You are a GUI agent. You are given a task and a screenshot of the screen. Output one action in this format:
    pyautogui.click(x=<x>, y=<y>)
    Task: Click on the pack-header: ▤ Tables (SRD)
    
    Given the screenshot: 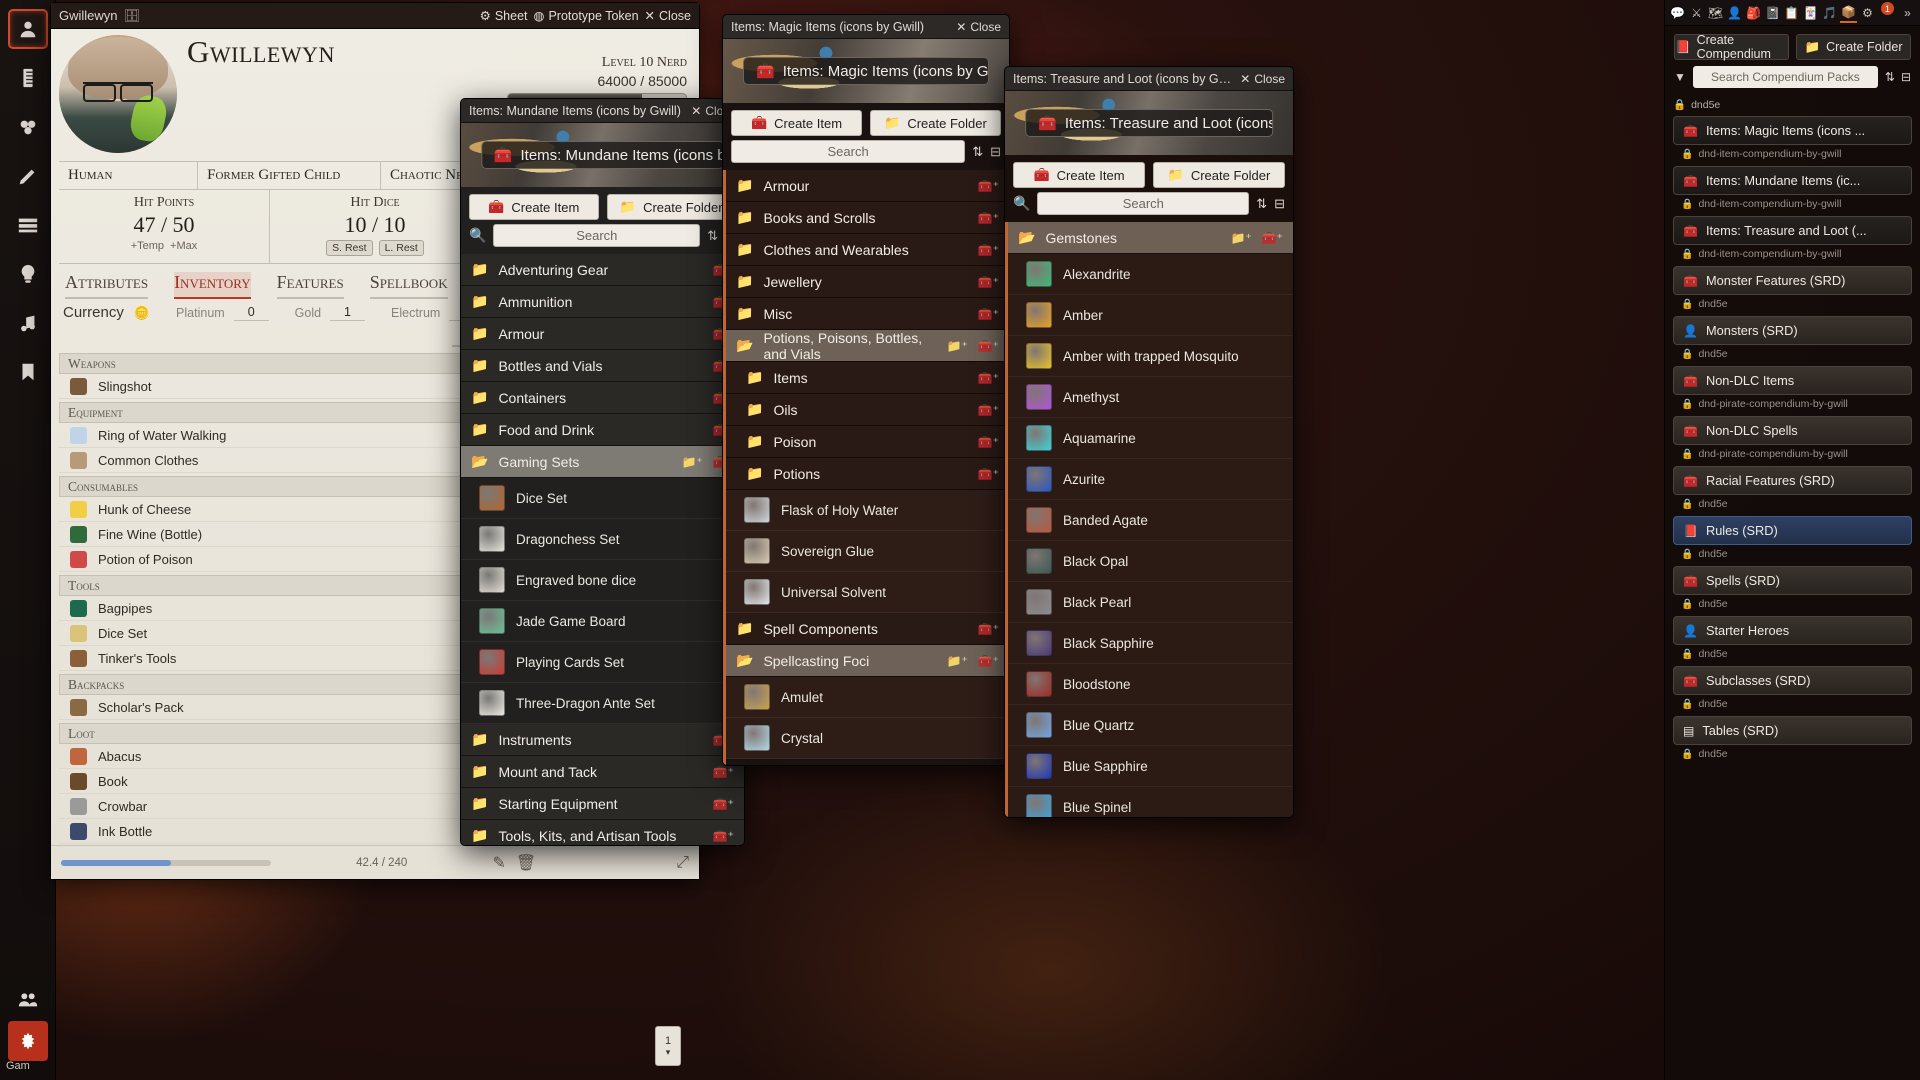 What is the action you would take?
    pyautogui.click(x=1792, y=730)
    